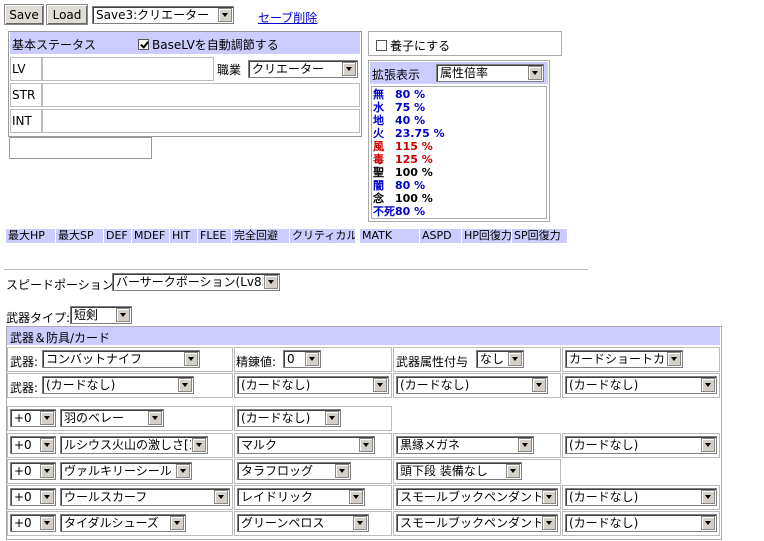 Image resolution: width=764 pixels, height=541 pixels. What do you see at coordinates (500, 359) in the screenshot?
I see `element-select: なし` at bounding box center [500, 359].